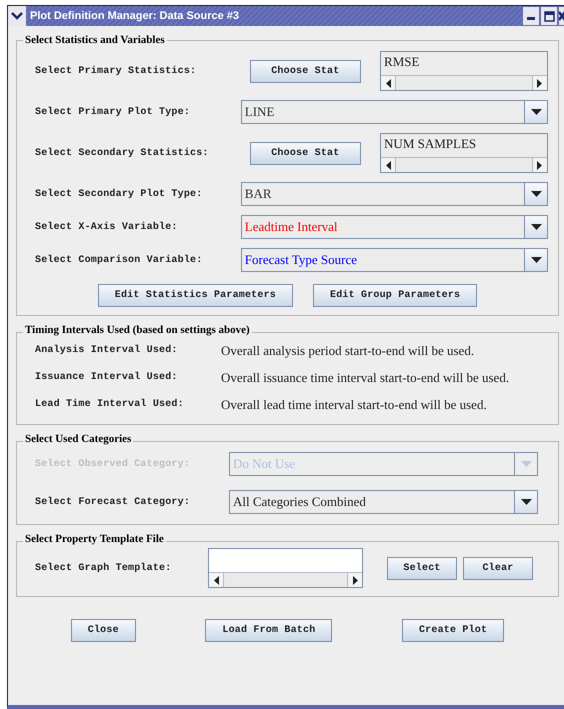 Image resolution: width=564 pixels, height=709 pixels. Describe the element at coordinates (268, 630) in the screenshot. I see `dialog-button: Load From Batch` at that location.